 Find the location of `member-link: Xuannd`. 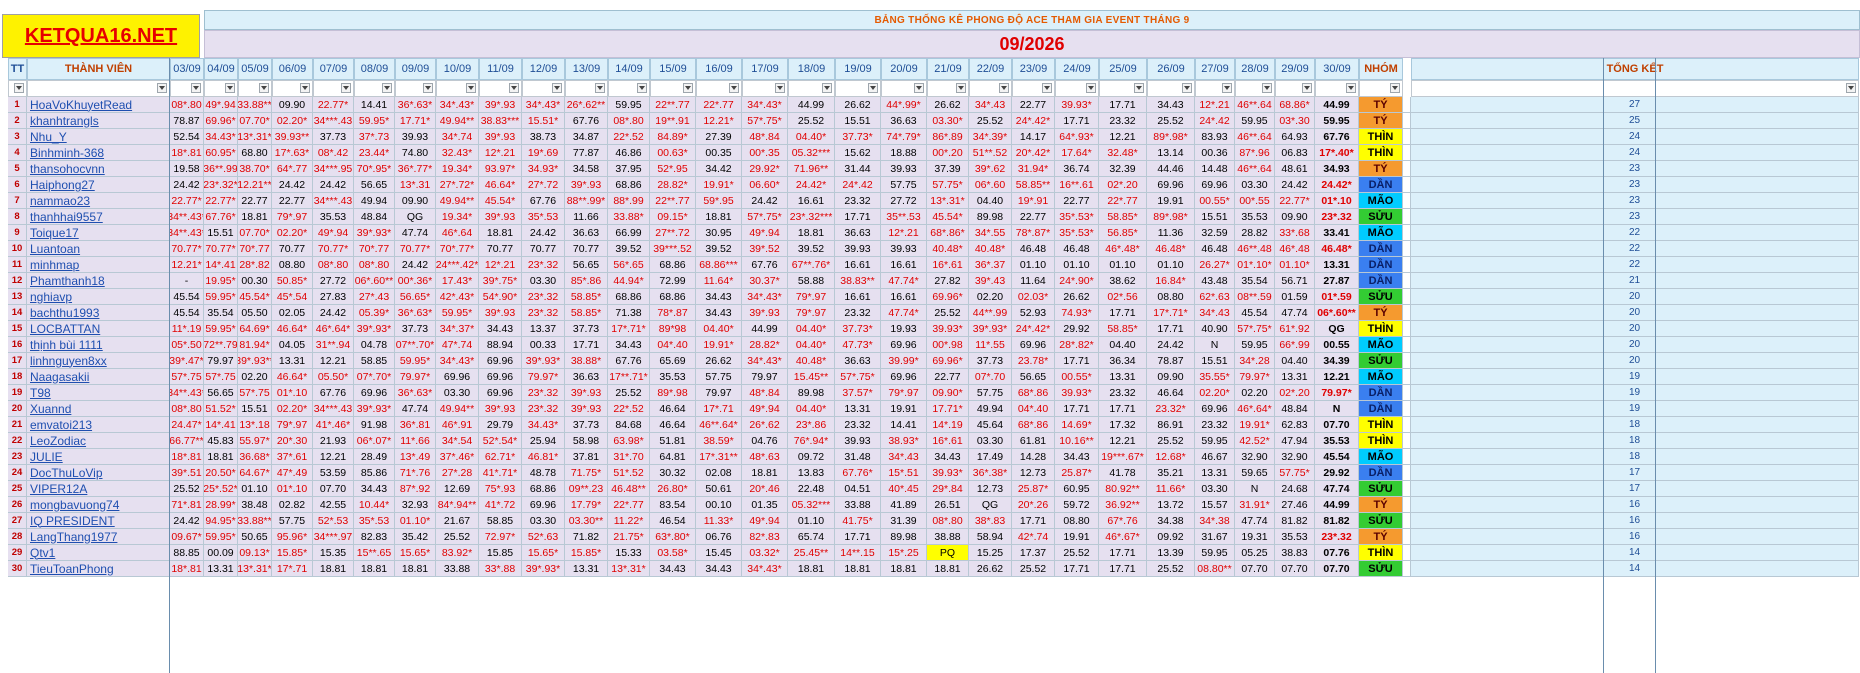

member-link: Xuannd is located at coordinates (98, 409).